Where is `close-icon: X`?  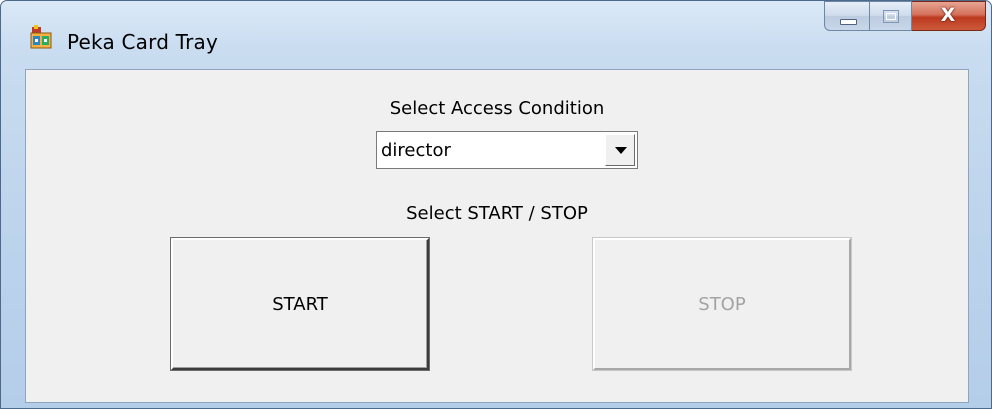
close-icon: X is located at coordinates (948, 15).